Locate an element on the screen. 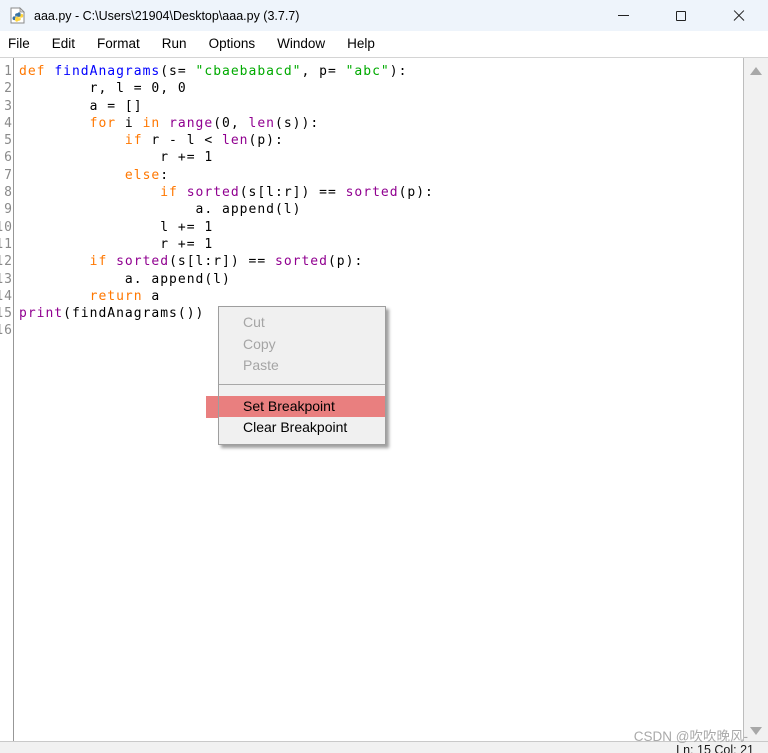 The image size is (768, 753). menu-help: Help is located at coordinates (361, 44).